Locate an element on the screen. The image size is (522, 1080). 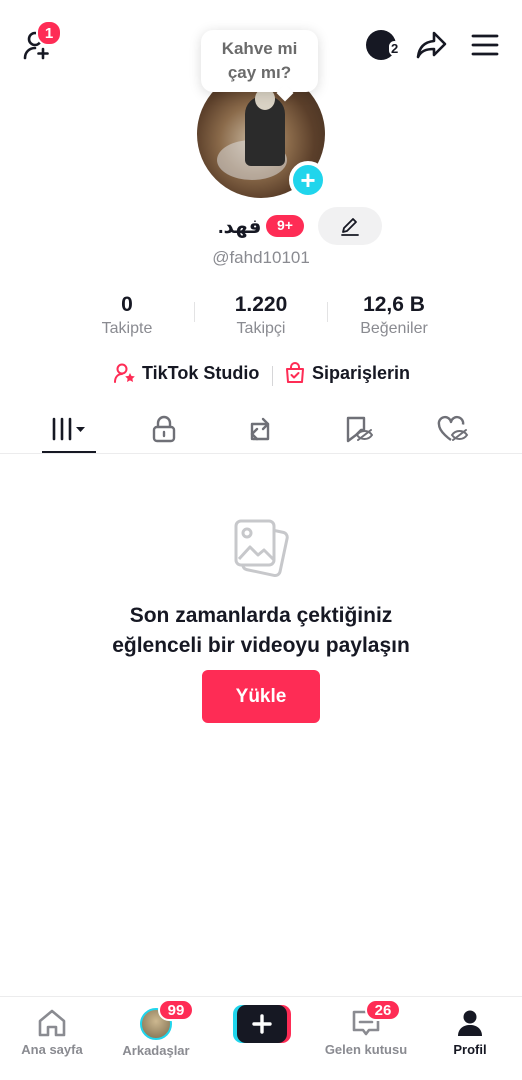
stat-value: 12,6 B is located at coordinates (394, 304).